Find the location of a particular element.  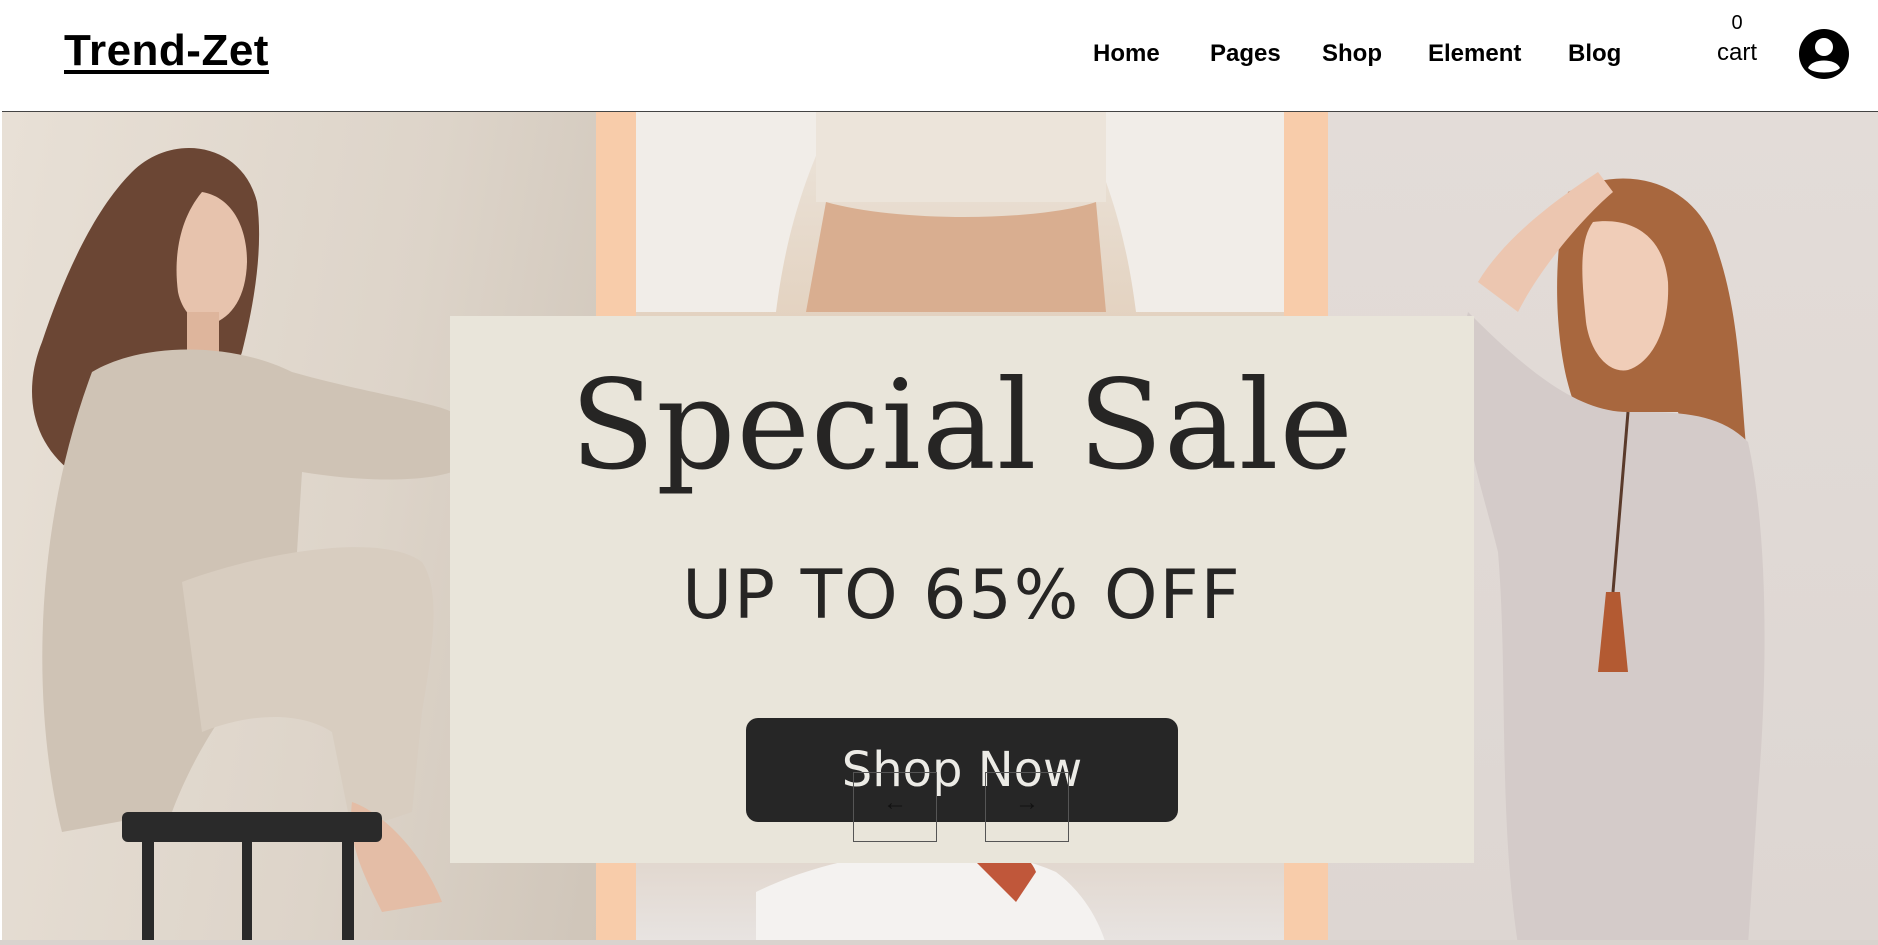

page-bottom-border is located at coordinates (939, 942).